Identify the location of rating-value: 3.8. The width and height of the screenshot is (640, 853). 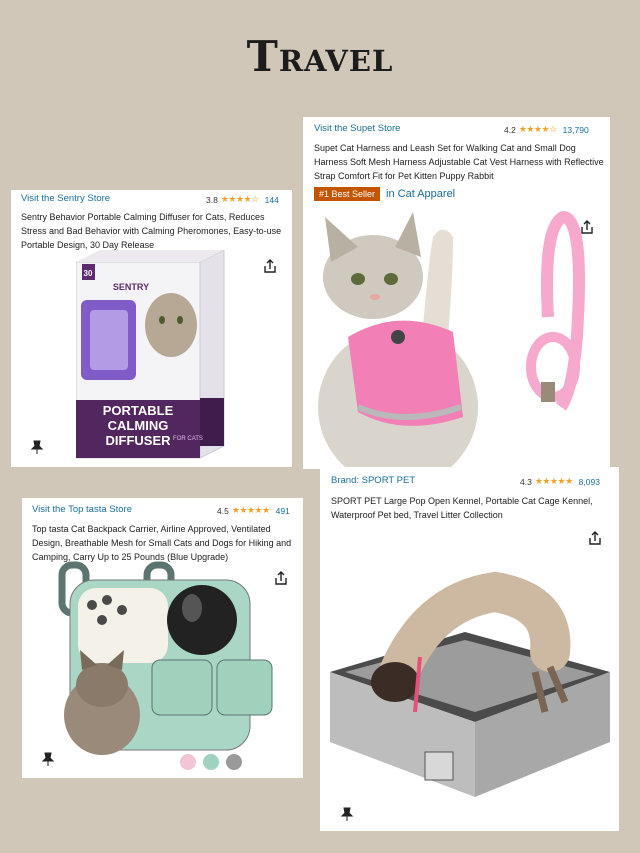
(212, 199).